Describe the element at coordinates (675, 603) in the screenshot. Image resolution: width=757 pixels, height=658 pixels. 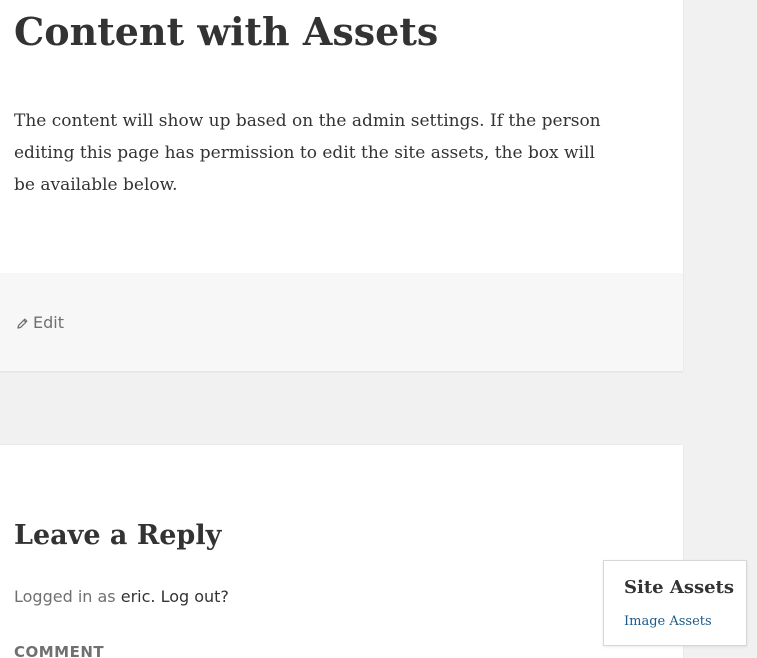
I see `site-assets-widget: Site Assets Image Assets` at that location.